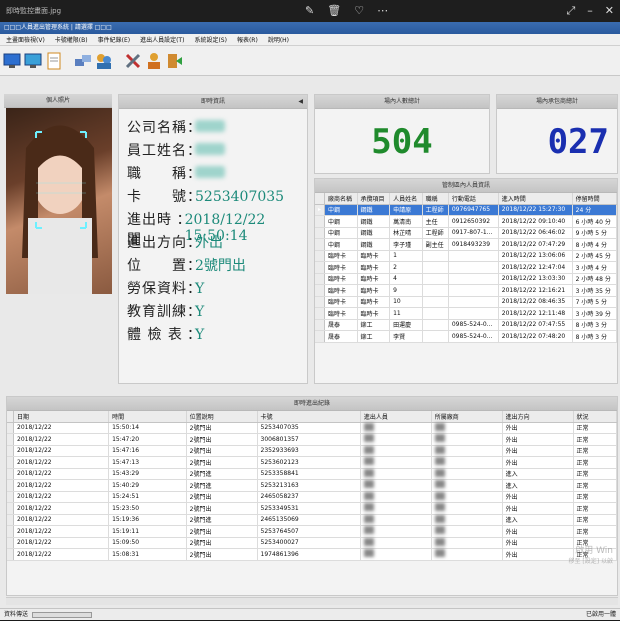 This screenshot has width=620, height=621. I want to click on trash-icon: 🗑, so click(334, 10).